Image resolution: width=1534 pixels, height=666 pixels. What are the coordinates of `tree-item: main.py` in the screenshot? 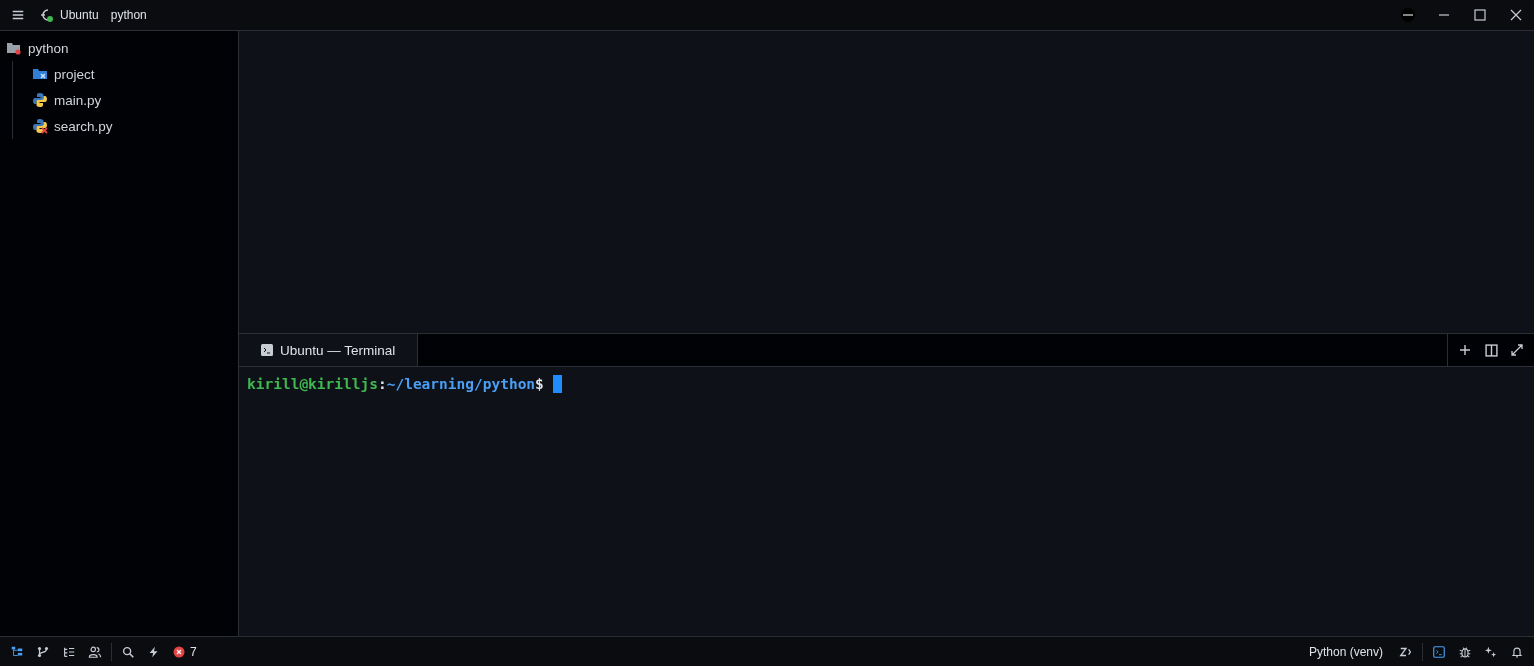 It's located at (78, 100).